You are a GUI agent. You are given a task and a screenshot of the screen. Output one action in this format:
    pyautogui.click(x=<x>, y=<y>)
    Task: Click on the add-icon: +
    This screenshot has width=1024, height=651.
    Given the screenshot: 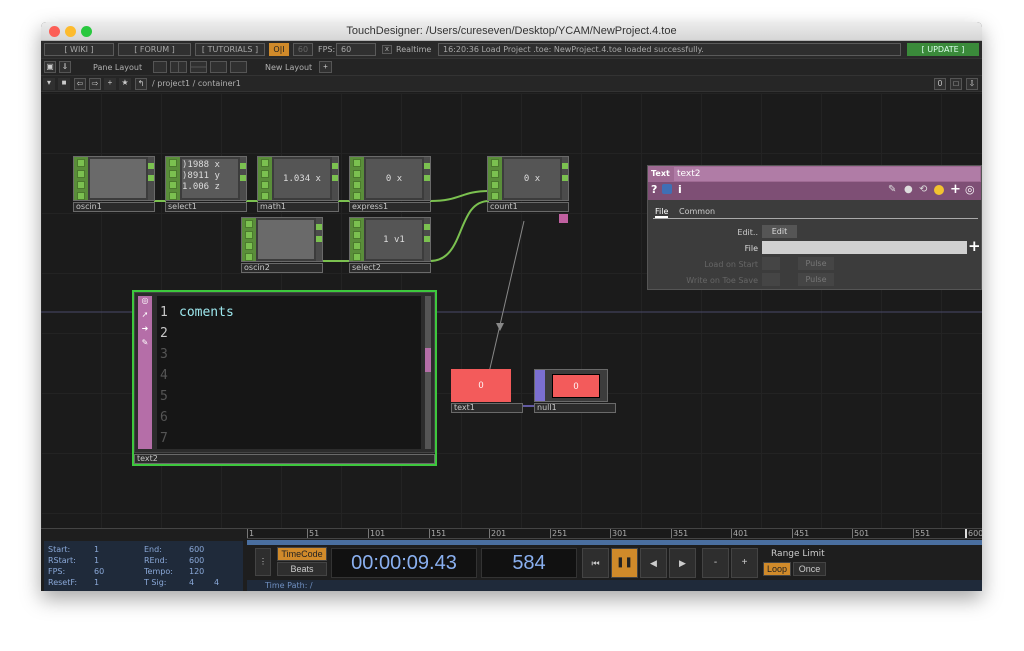 What is the action you would take?
    pyautogui.click(x=110, y=84)
    